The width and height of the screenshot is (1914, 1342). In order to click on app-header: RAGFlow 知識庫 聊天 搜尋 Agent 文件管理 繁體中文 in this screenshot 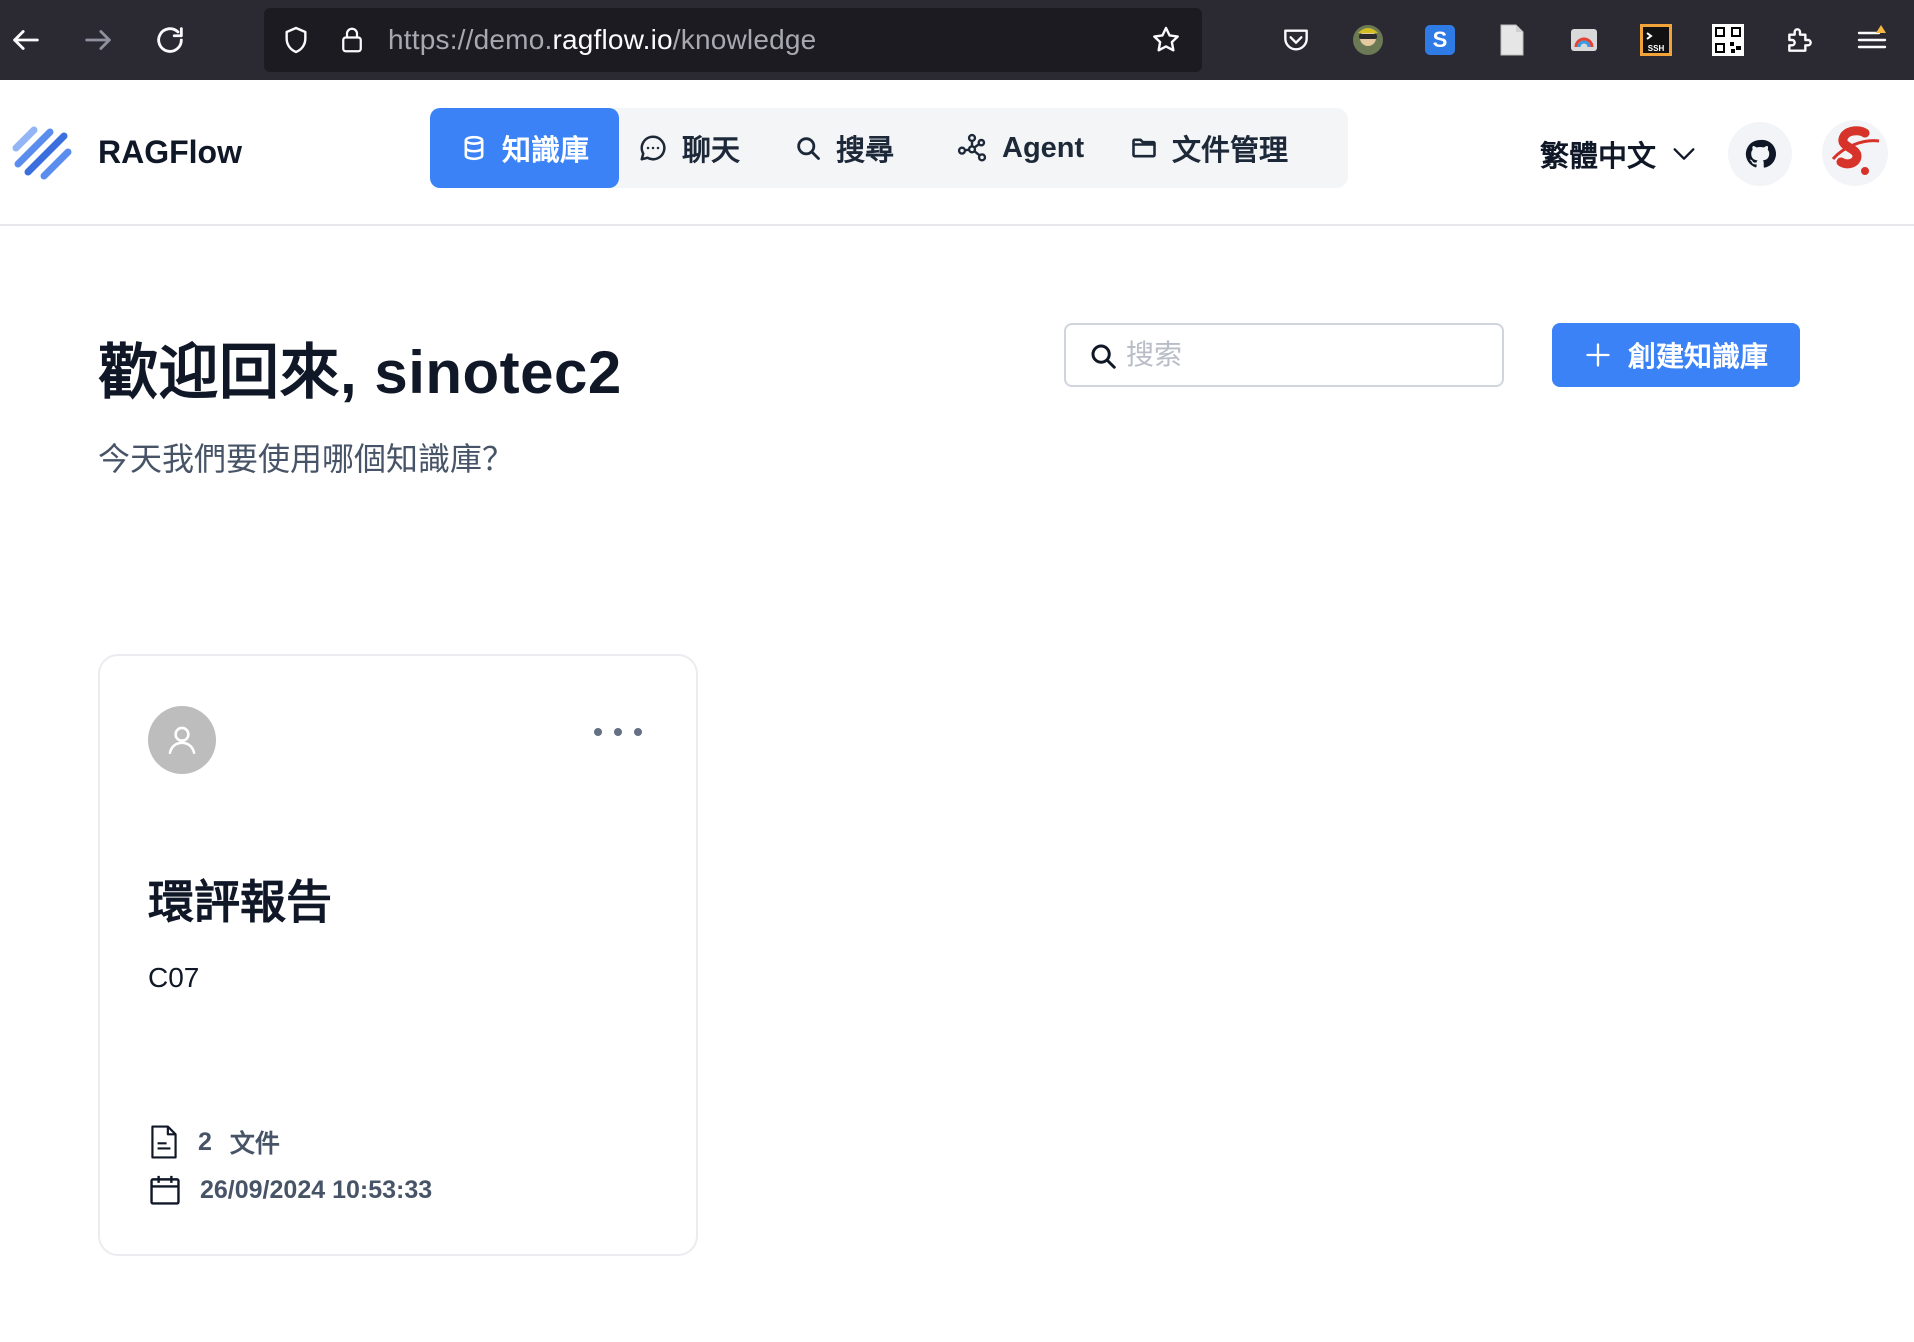, I will do `click(957, 153)`.